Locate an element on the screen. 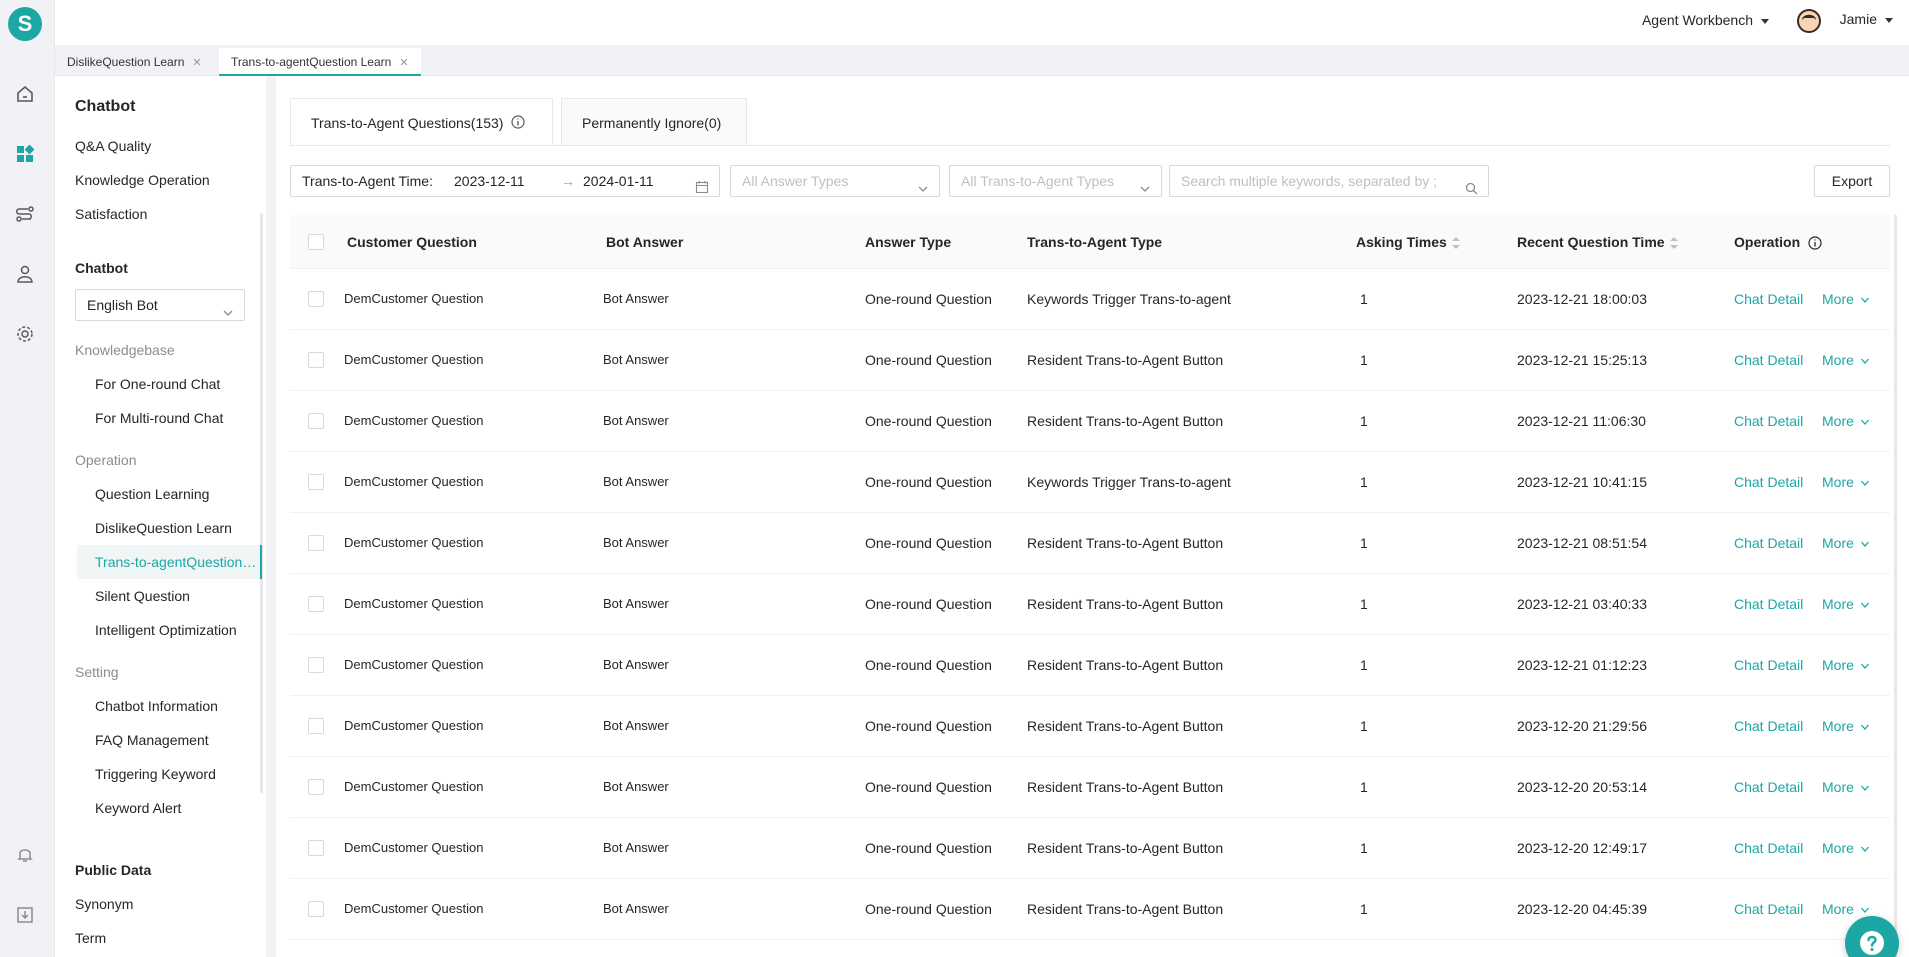  trans-type-select: All Trans-to-Agent Types is located at coordinates (1055, 181).